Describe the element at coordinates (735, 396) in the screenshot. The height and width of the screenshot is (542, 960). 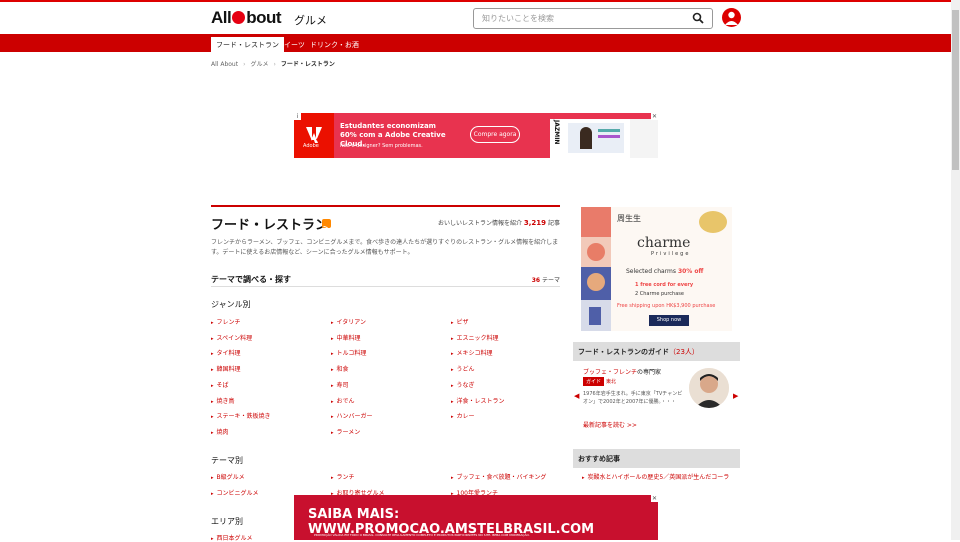
I see `guide-next-icon: ▶` at that location.